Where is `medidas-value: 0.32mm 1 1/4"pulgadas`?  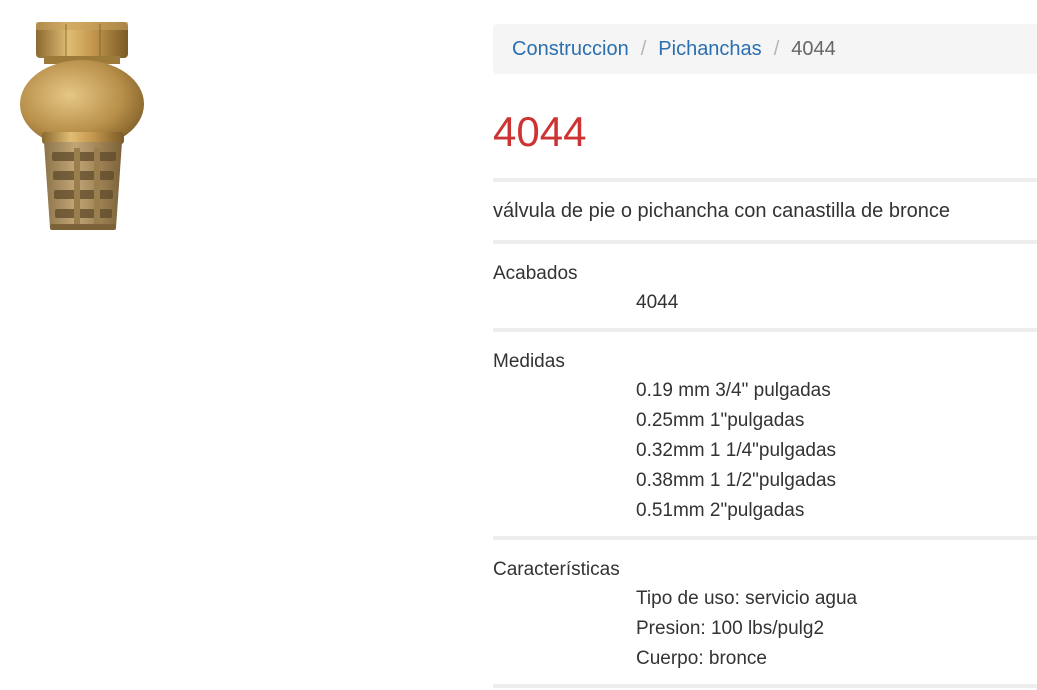 medidas-value: 0.32mm 1 1/4"pulgadas is located at coordinates (736, 450).